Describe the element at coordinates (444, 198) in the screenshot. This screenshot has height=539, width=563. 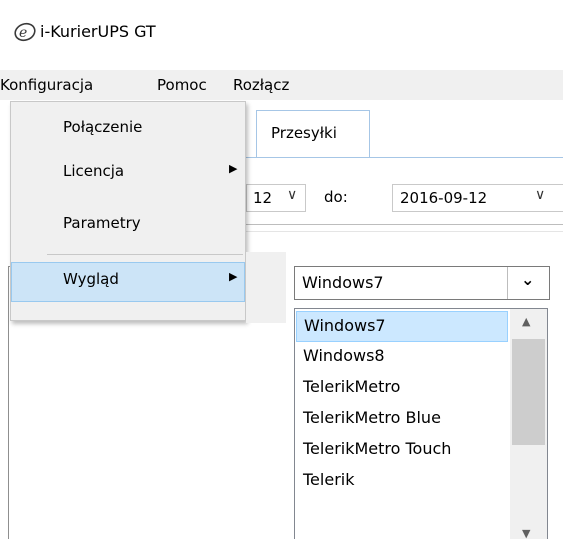
I see `date-to-value: 2016-09-12` at that location.